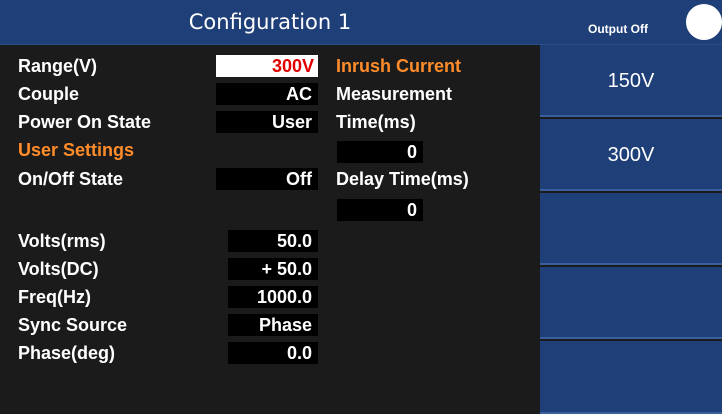 Image resolution: width=722 pixels, height=414 pixels. What do you see at coordinates (54, 297) in the screenshot?
I see `freq-label: Freq(Hz)` at bounding box center [54, 297].